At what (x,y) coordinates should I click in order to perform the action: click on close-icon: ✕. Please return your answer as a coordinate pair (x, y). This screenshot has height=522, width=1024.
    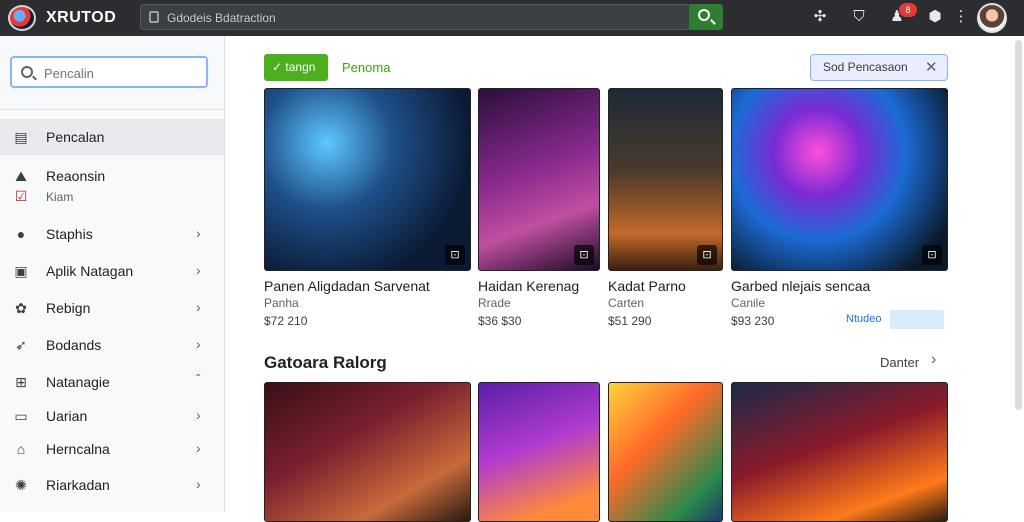
    Looking at the image, I should click on (931, 67).